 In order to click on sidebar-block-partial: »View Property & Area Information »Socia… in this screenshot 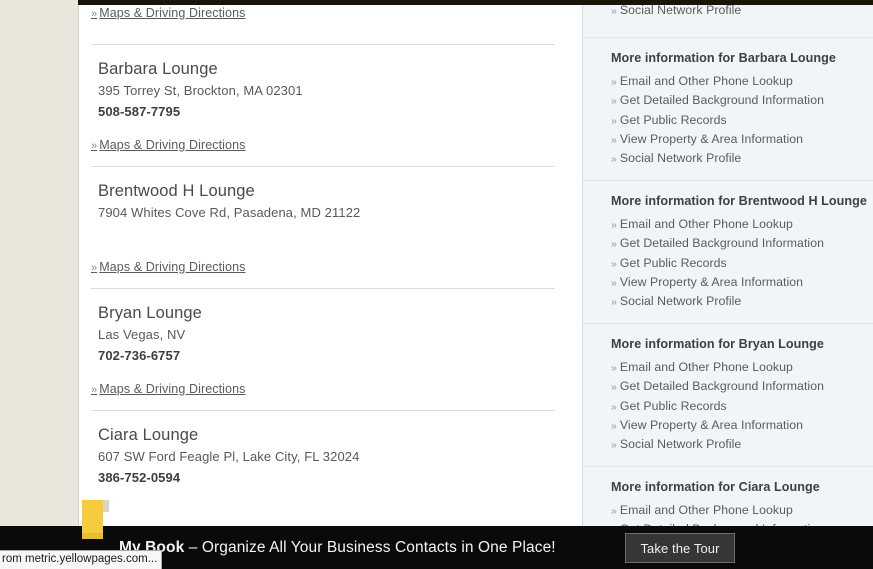, I will do `click(728, 18)`.